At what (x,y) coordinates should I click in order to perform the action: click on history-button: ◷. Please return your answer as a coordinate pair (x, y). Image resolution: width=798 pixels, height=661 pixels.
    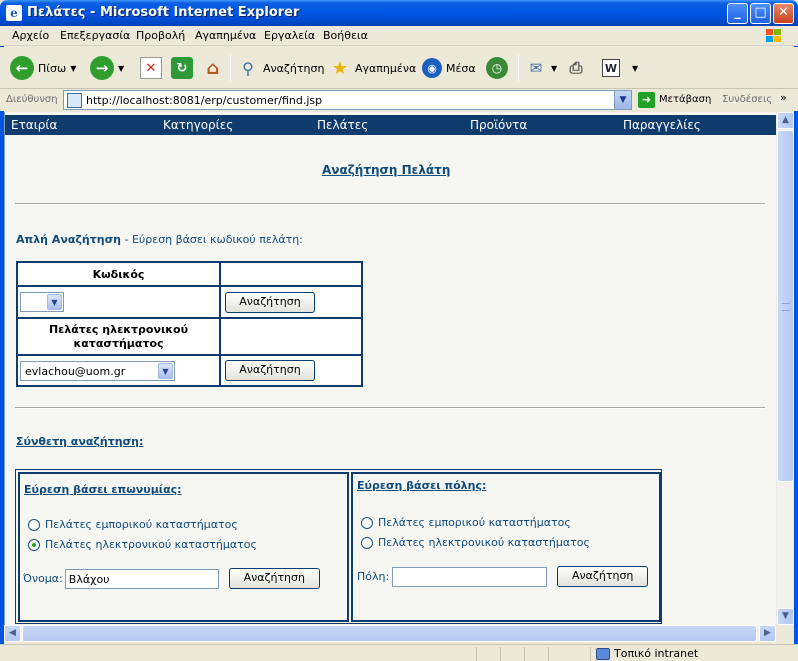
    Looking at the image, I should click on (497, 68).